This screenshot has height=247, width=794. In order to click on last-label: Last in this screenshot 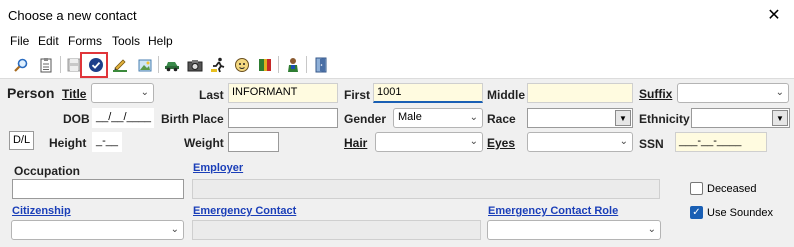, I will do `click(211, 95)`.